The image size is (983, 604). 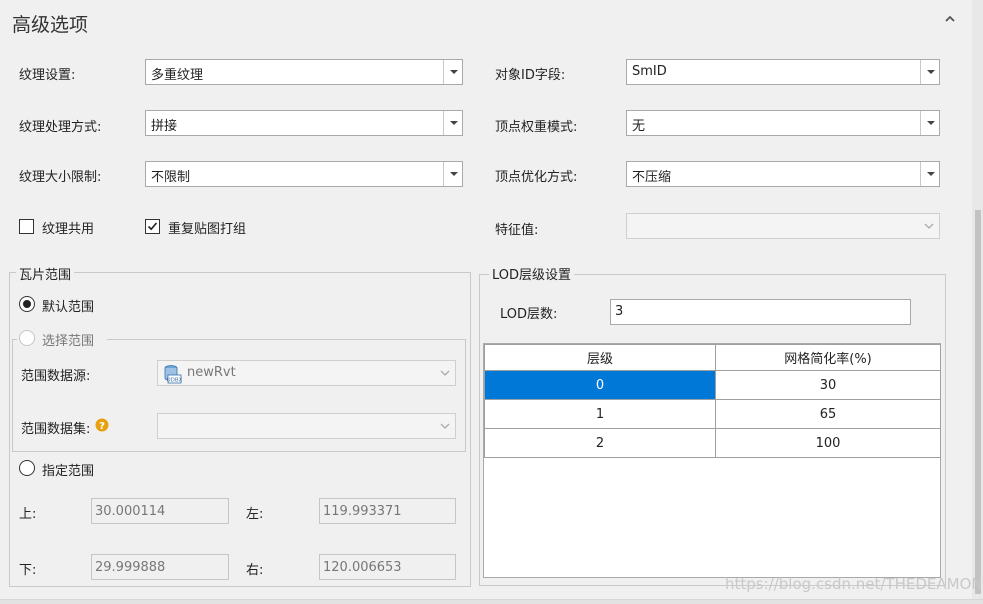 What do you see at coordinates (491, 601) in the screenshot?
I see `bottom-divider` at bounding box center [491, 601].